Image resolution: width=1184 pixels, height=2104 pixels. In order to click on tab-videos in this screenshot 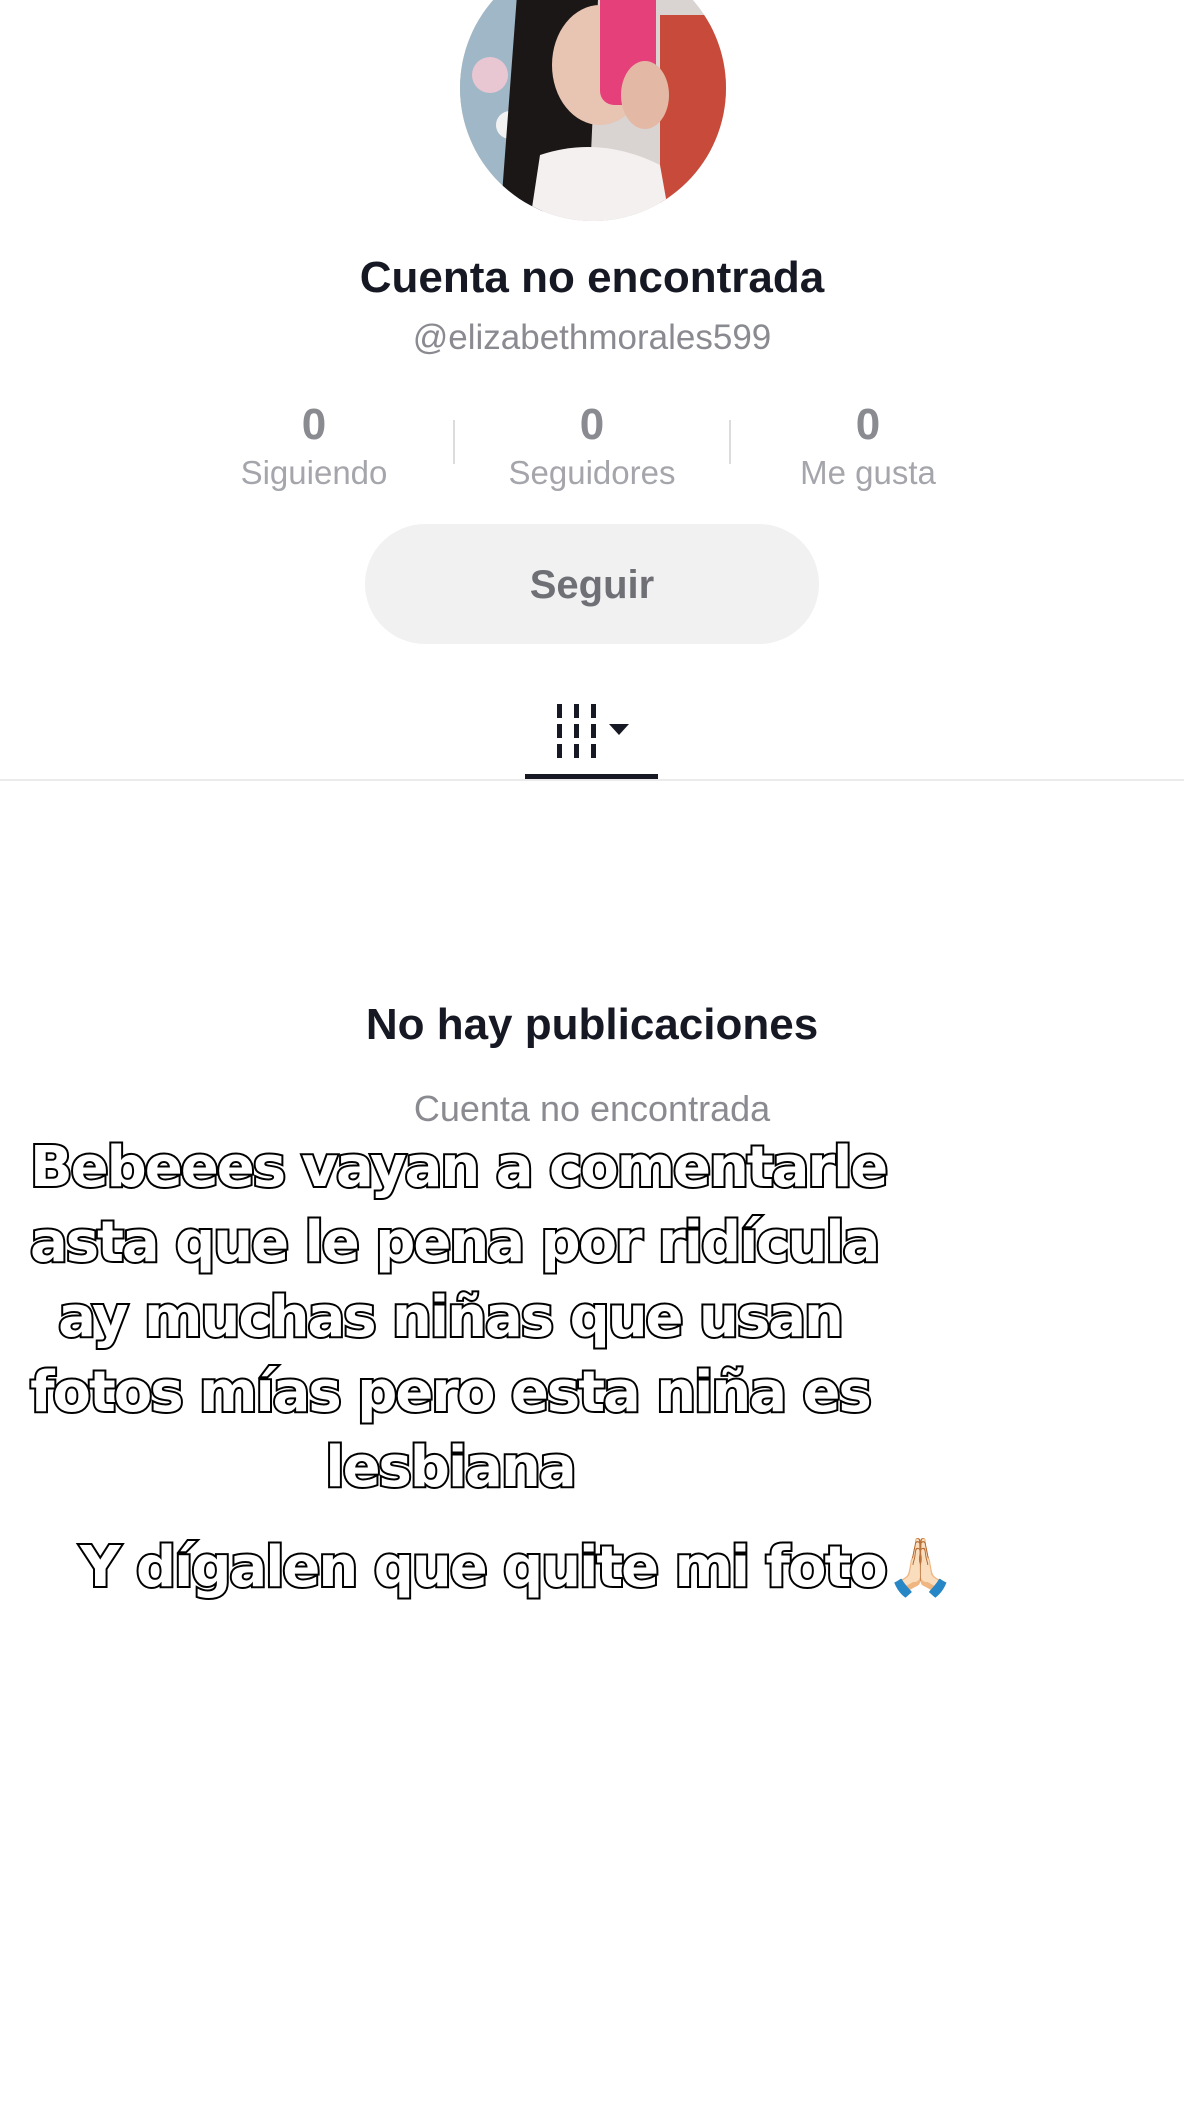, I will do `click(591, 735)`.